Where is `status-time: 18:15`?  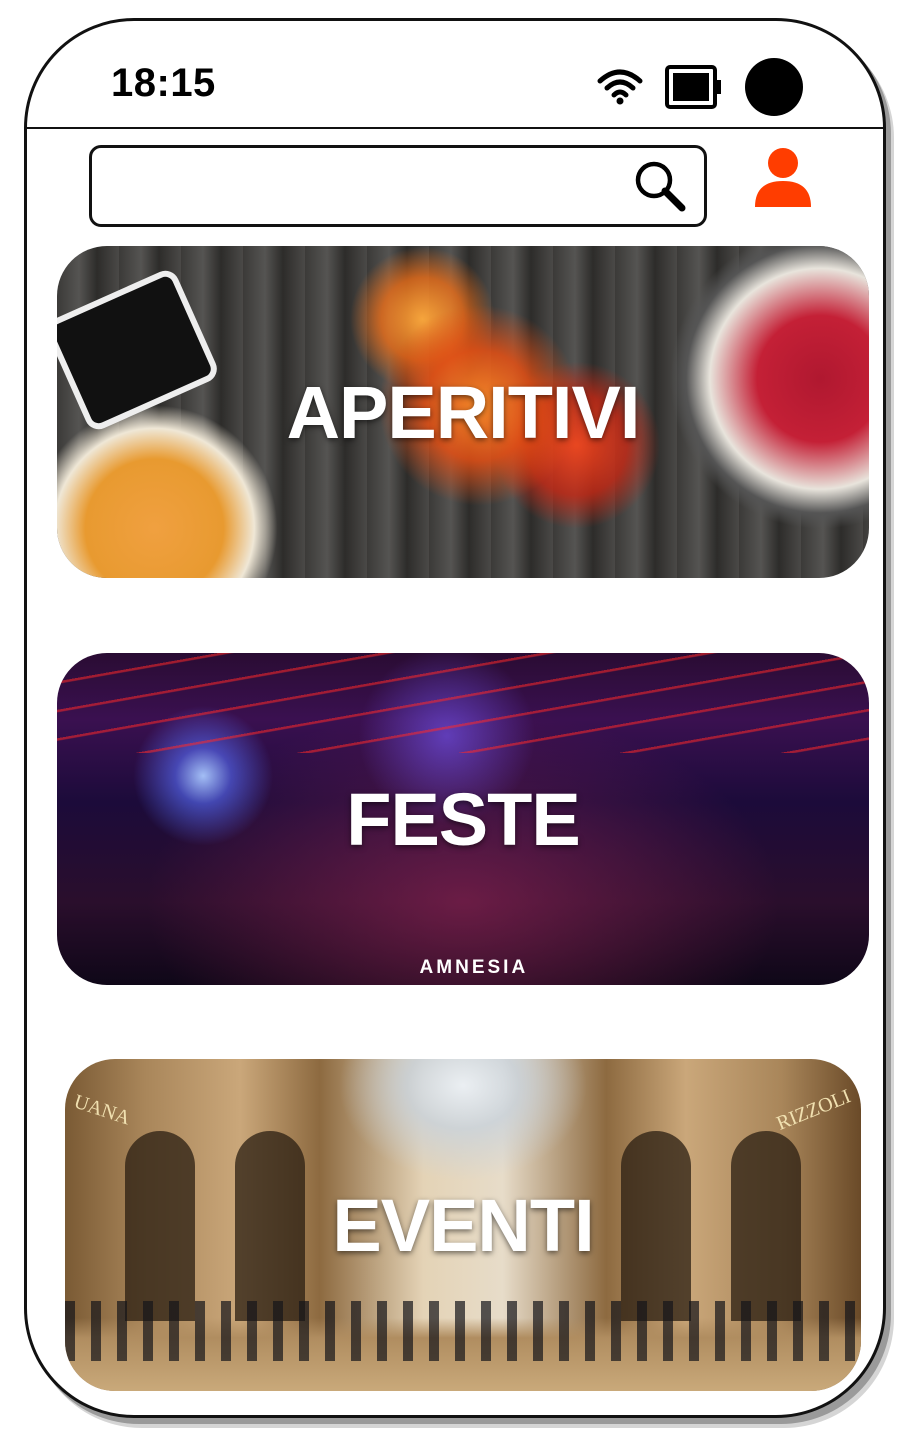
status-time: 18:15 is located at coordinates (163, 83).